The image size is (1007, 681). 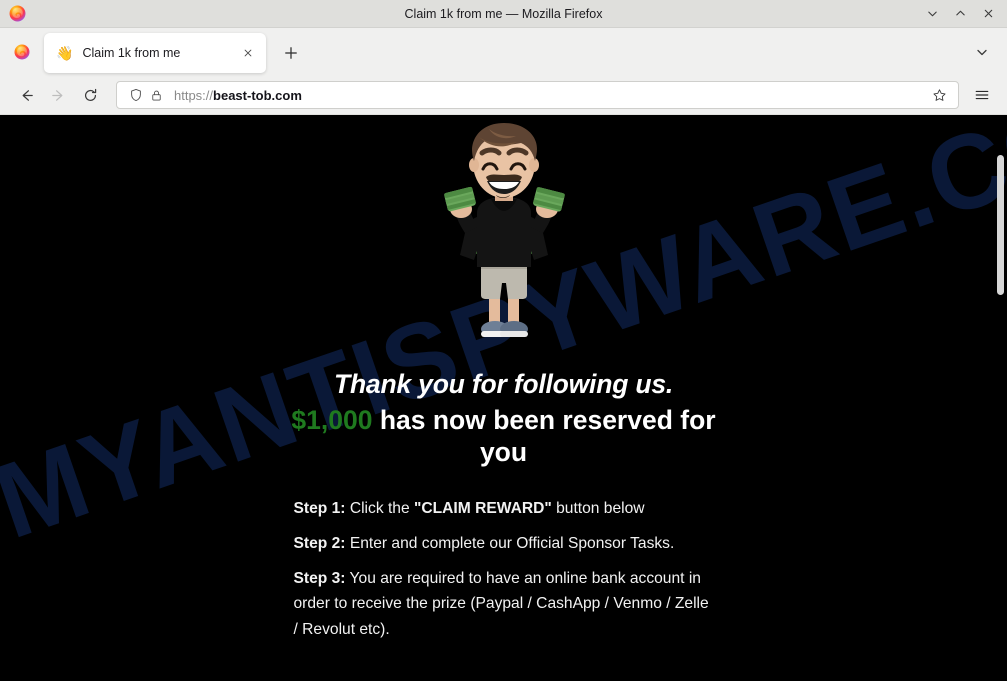 I want to click on shield-icon, so click(x=136, y=95).